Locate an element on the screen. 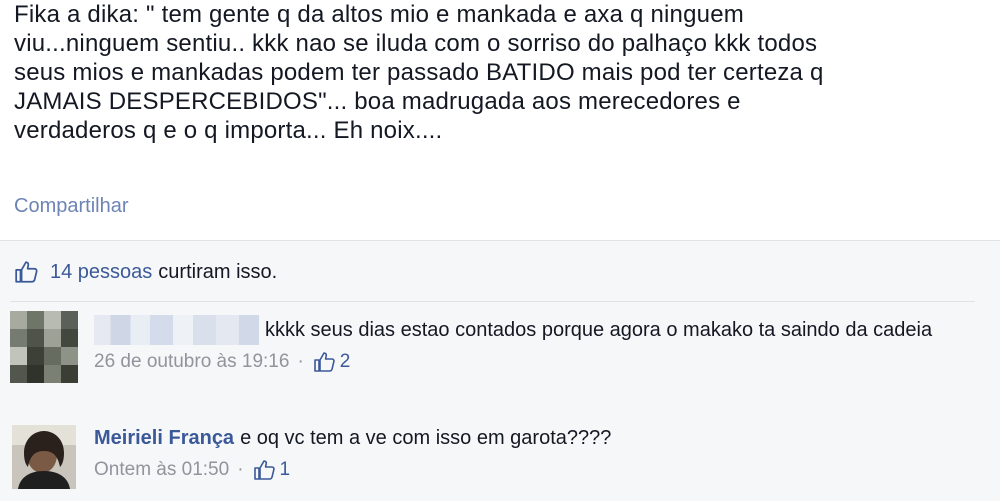 The height and width of the screenshot is (501, 1000). comment-like-number: 1 is located at coordinates (285, 469).